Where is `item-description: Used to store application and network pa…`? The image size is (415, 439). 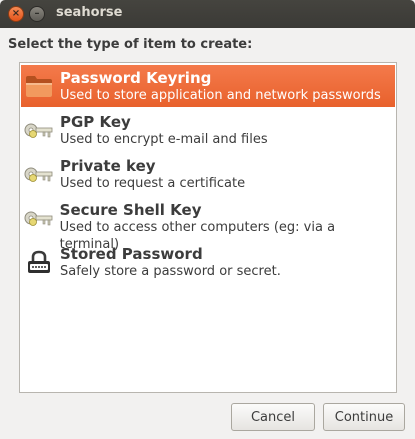 item-description: Used to store application and network pa… is located at coordinates (220, 95).